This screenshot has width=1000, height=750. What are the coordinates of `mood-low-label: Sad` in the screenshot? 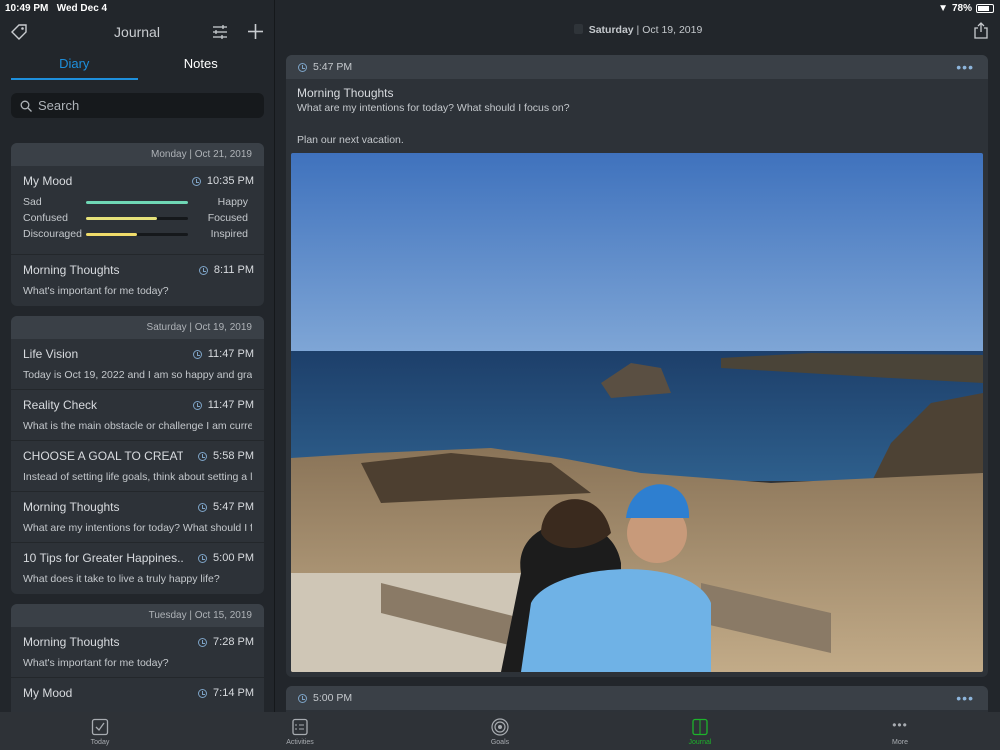 It's located at (32, 202).